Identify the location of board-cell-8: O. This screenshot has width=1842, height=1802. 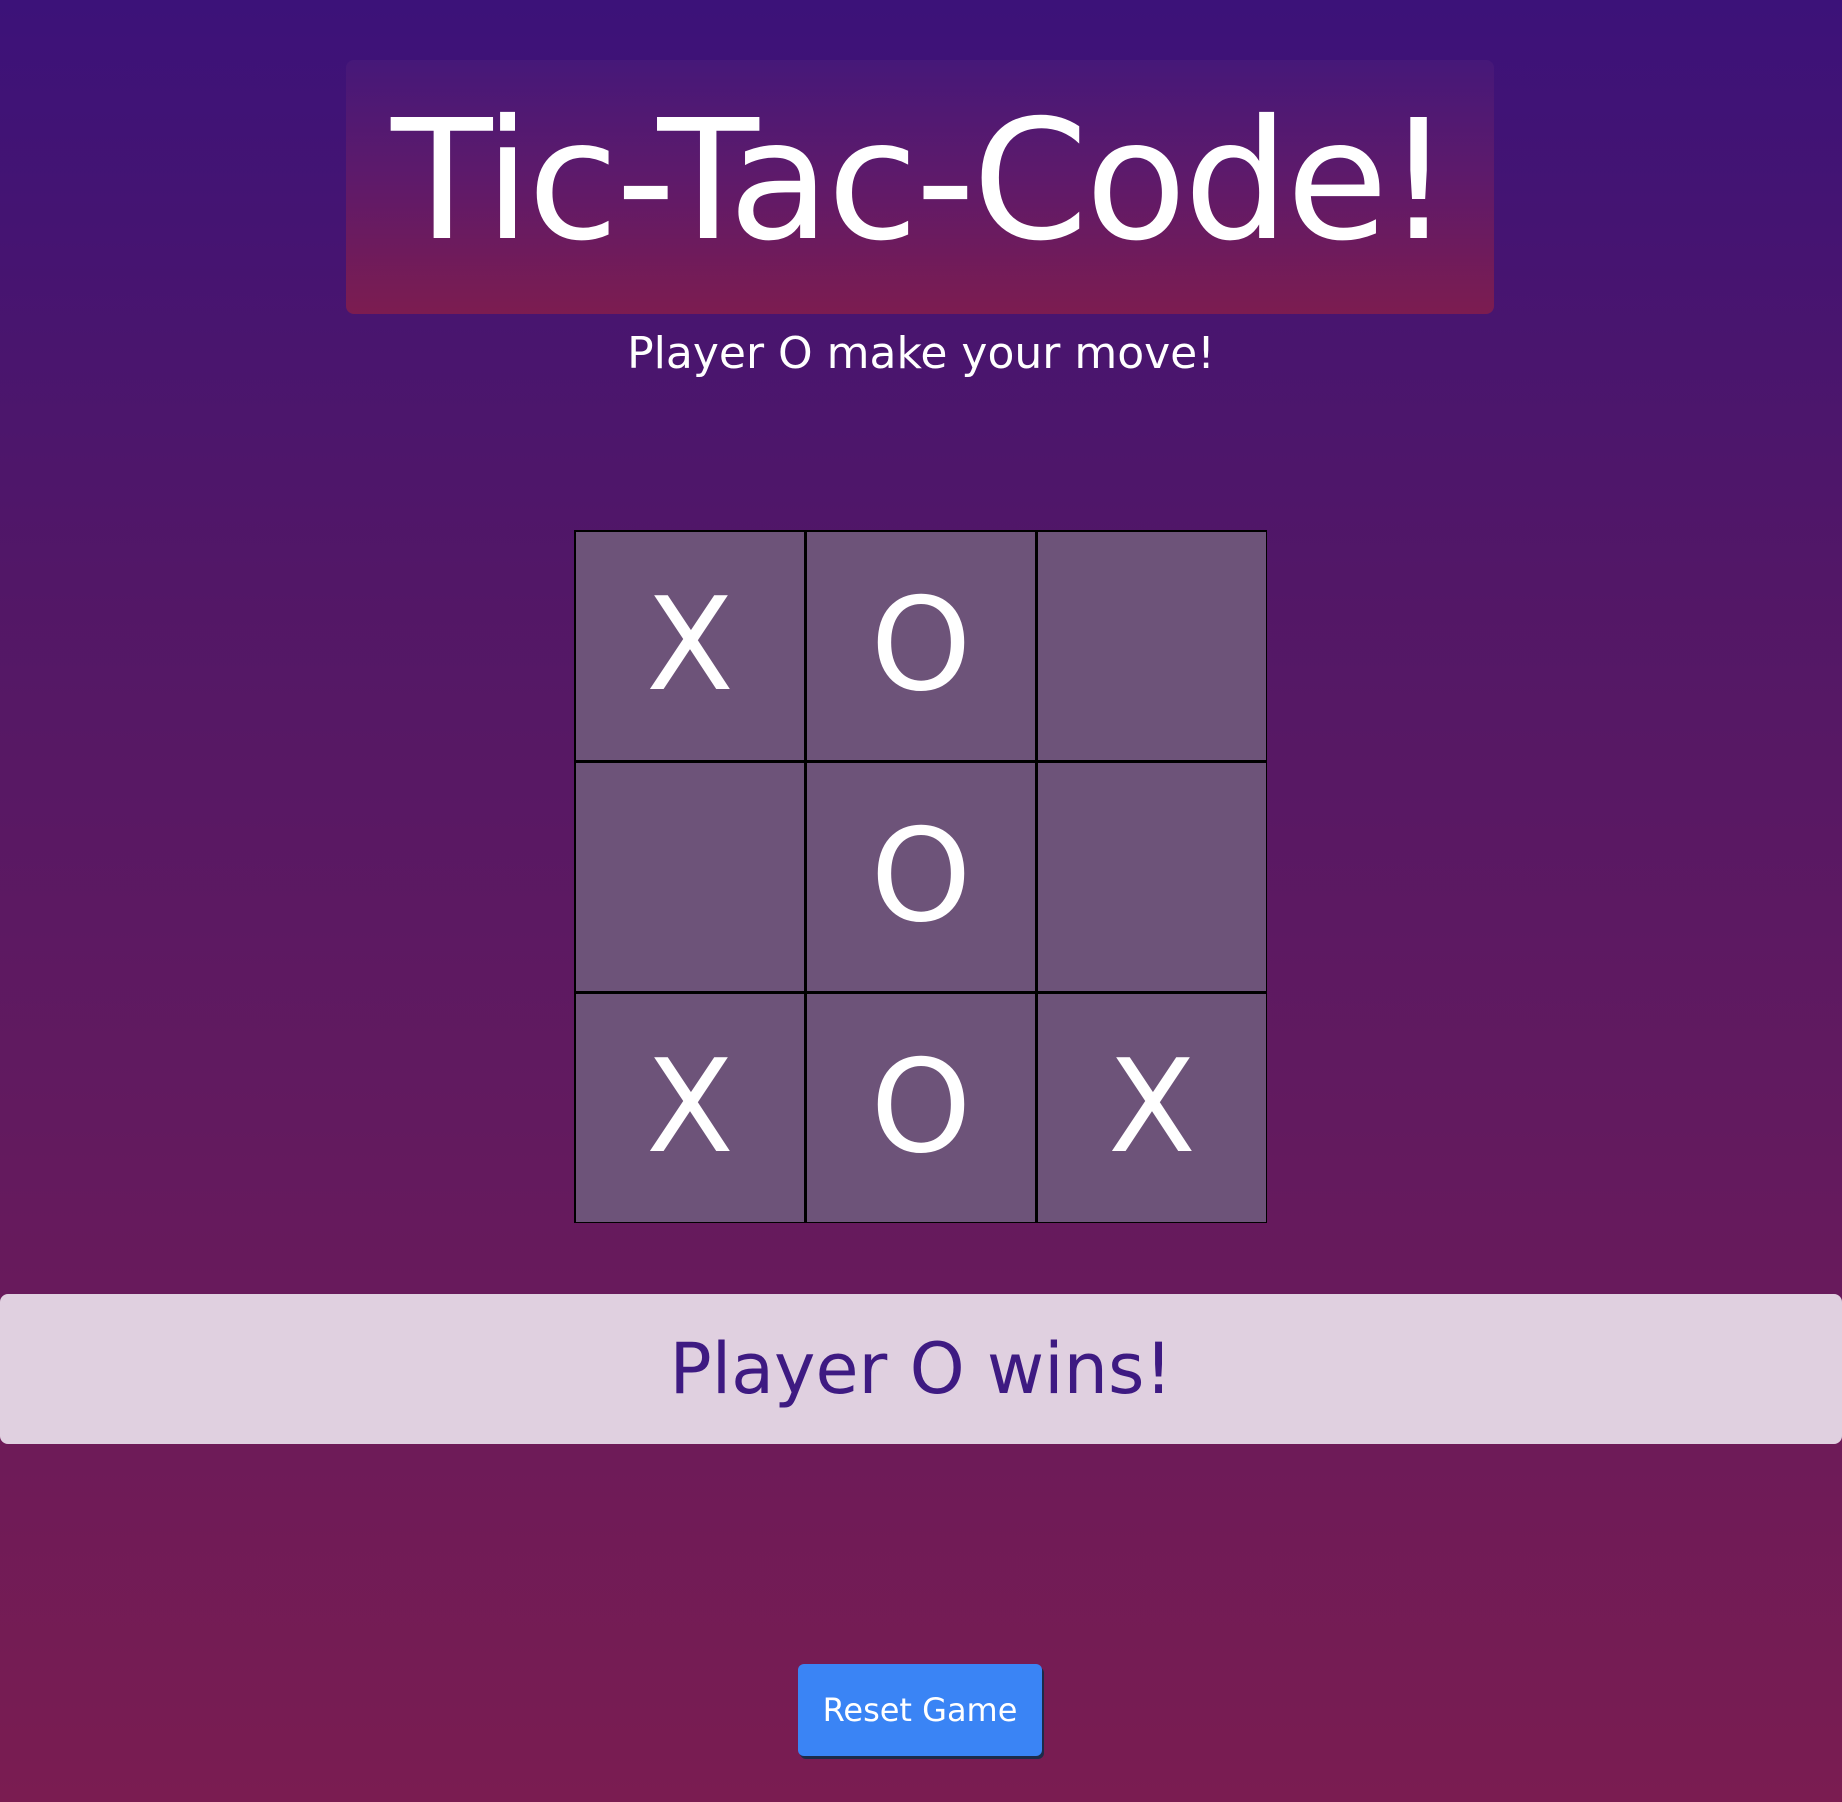
(921, 1108).